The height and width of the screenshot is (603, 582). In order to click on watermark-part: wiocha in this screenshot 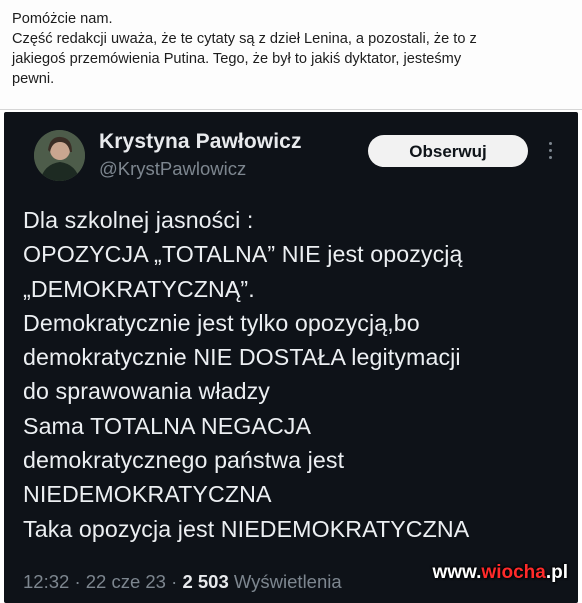, I will do `click(513, 572)`.